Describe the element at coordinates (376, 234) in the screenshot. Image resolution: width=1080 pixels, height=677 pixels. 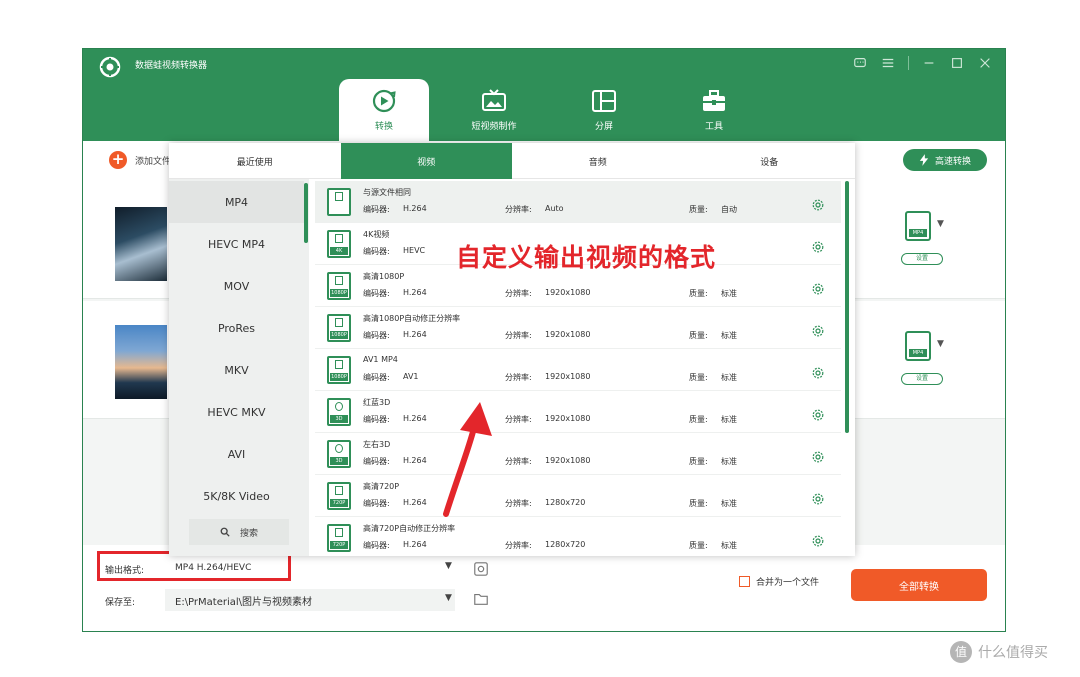
I see `preset-name: 4K视频` at that location.